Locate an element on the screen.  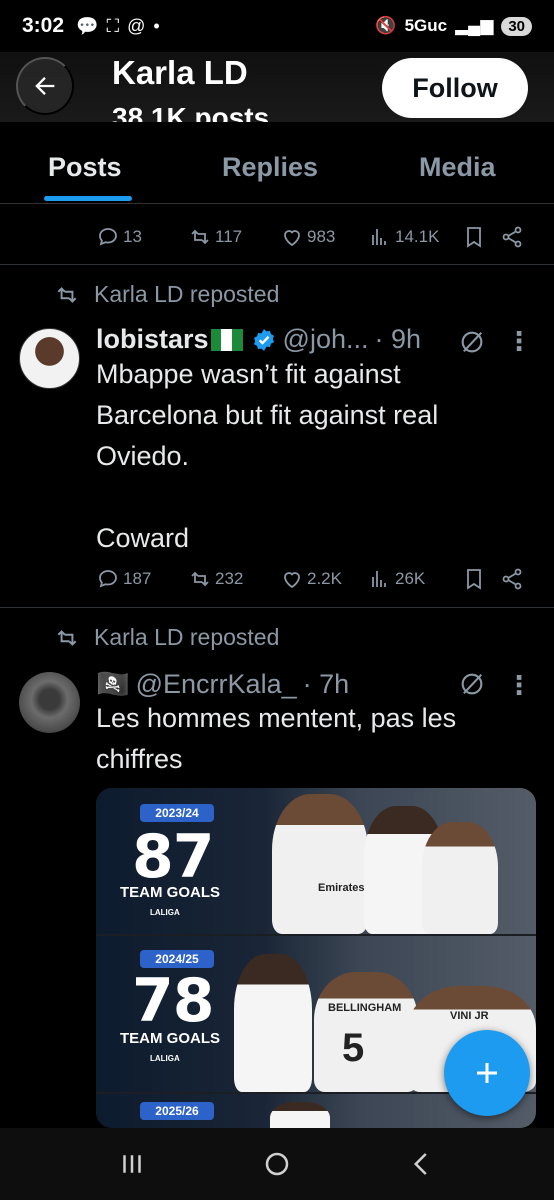
jersey-name: BELLINGHAM is located at coordinates (365, 1008).